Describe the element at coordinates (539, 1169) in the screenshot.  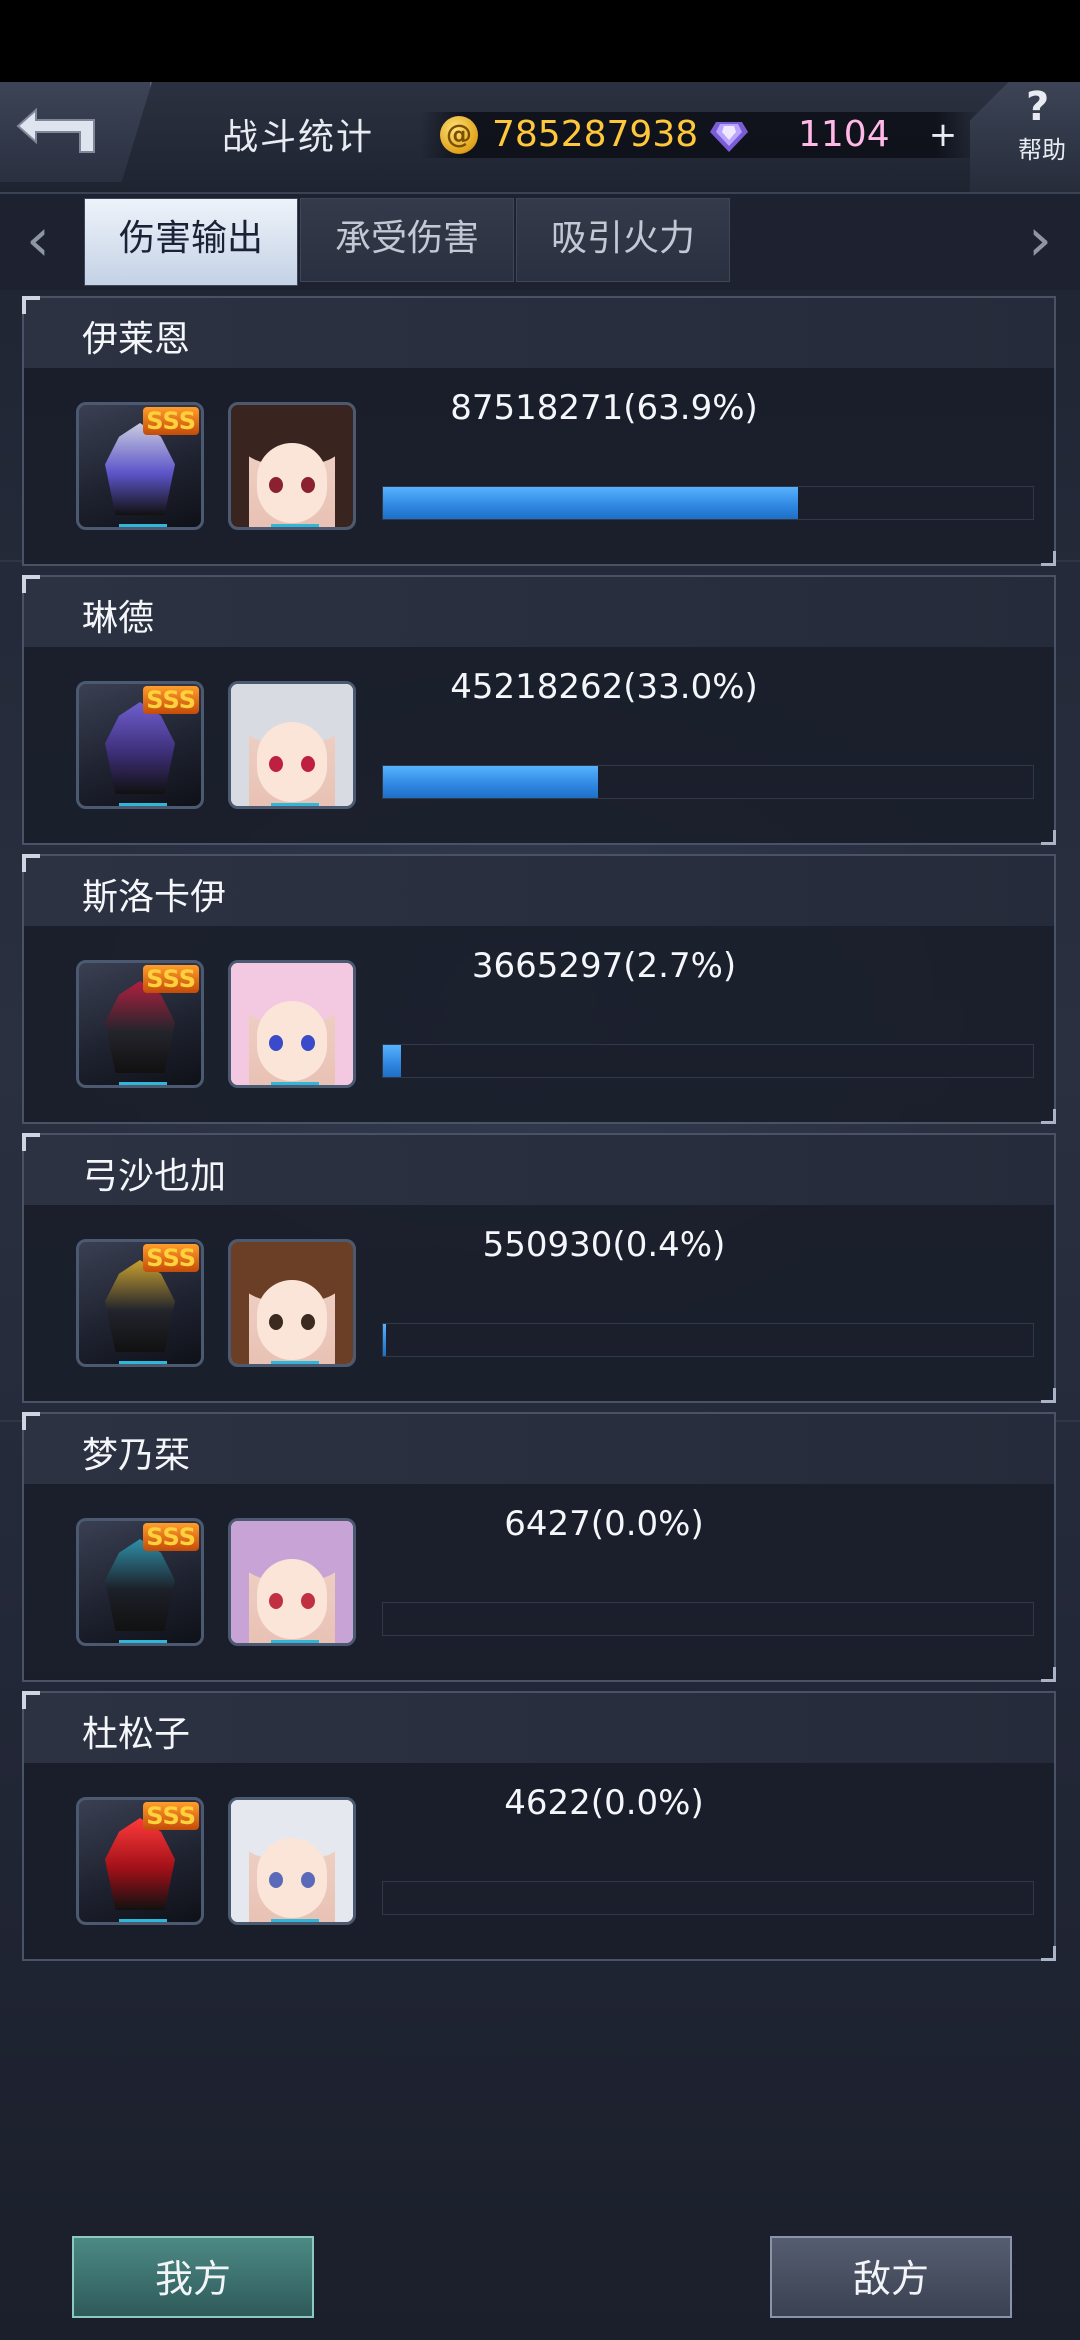
I see `unit-card-header: 弓沙也加` at that location.